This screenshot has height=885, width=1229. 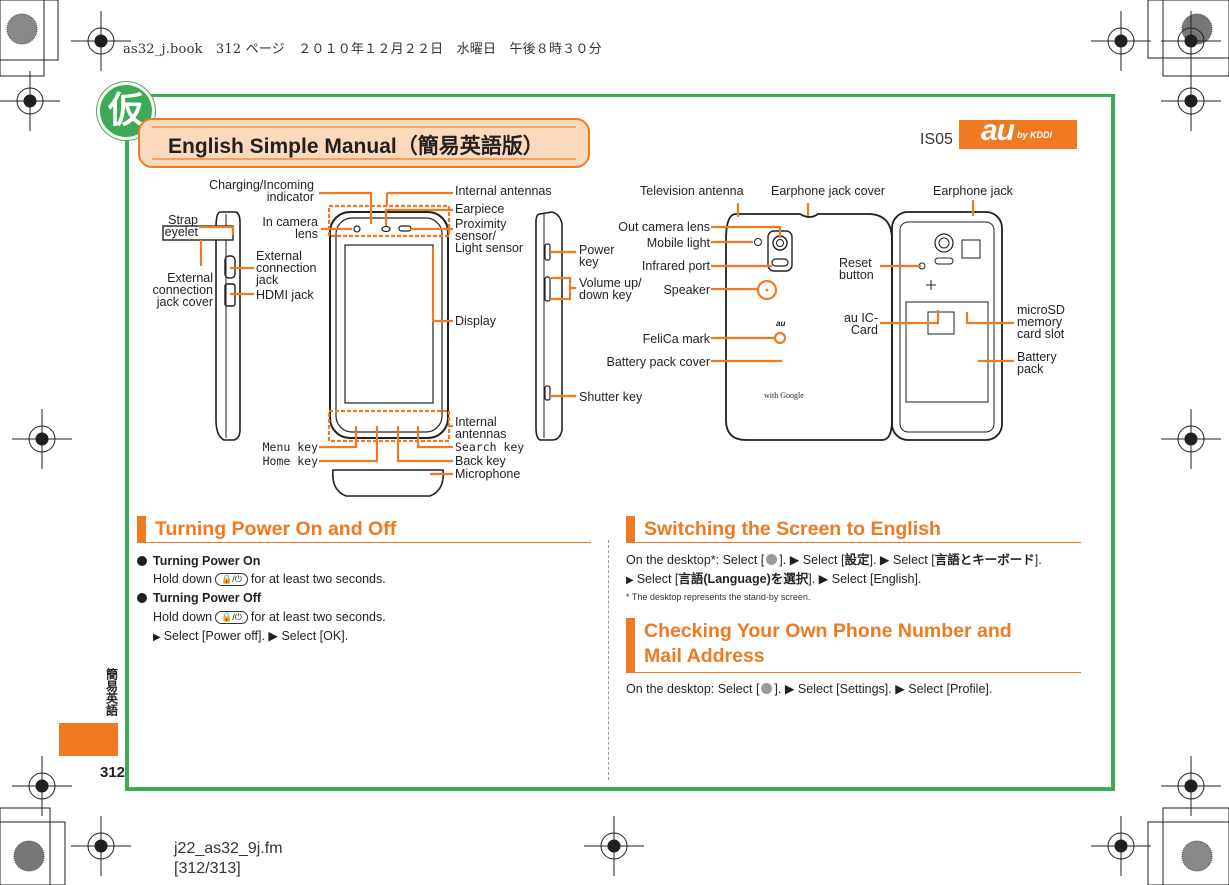 I want to click on label-strap-eyelet: Strap eyelet, so click(x=181, y=226).